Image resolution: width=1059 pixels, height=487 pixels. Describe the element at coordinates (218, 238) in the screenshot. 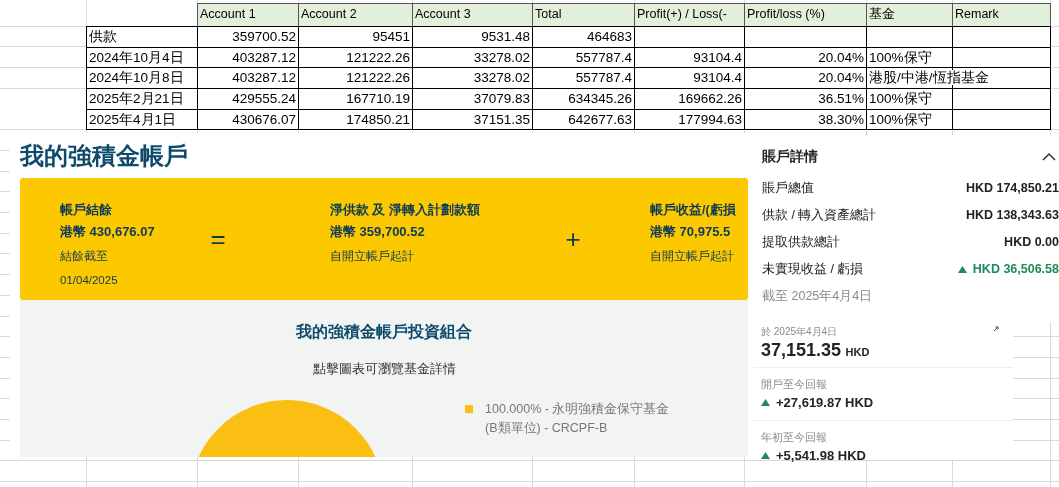

I see `operator-sign: =` at that location.